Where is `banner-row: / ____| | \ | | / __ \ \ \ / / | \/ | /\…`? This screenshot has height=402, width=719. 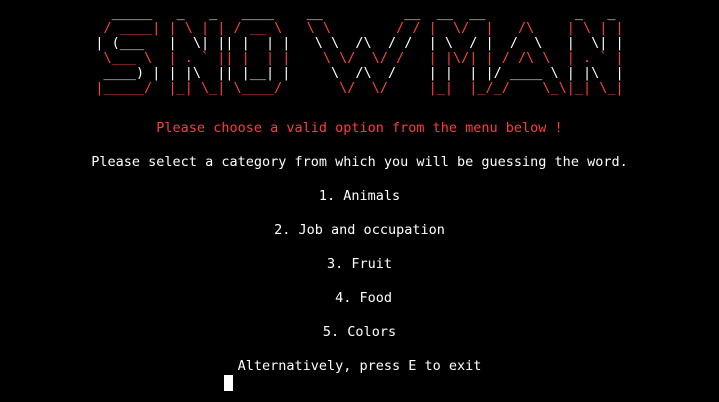 banner-row: / ____| | \ | | / __ \ \ \ / / | \/ | /\… is located at coordinates (359, 28).